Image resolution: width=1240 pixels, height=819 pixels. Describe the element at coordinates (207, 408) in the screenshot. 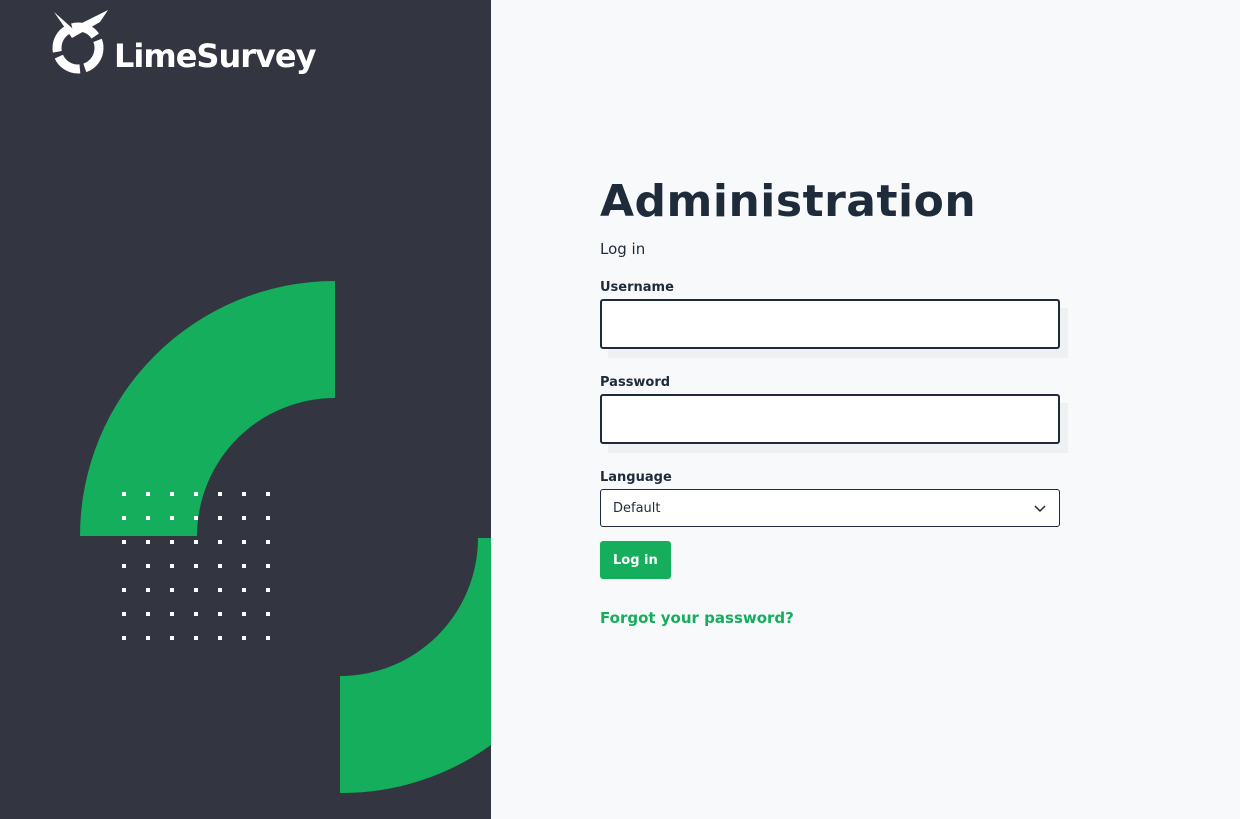

I see `decorative-arc-upper` at that location.